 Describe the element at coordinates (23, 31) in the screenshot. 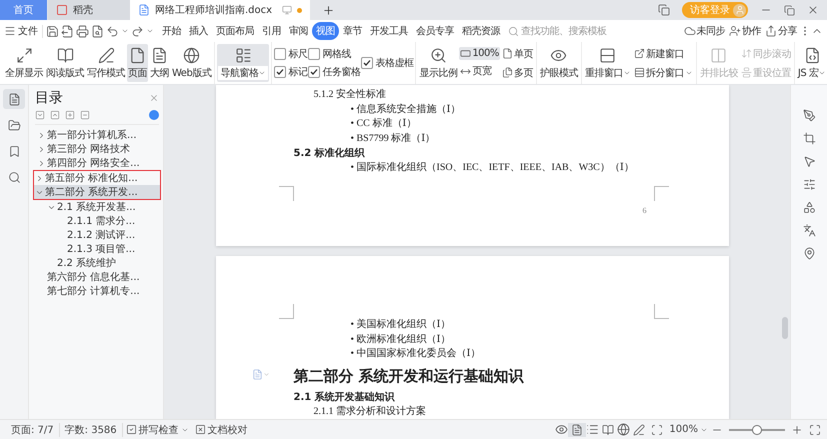

I see `file-menu: 文件` at that location.